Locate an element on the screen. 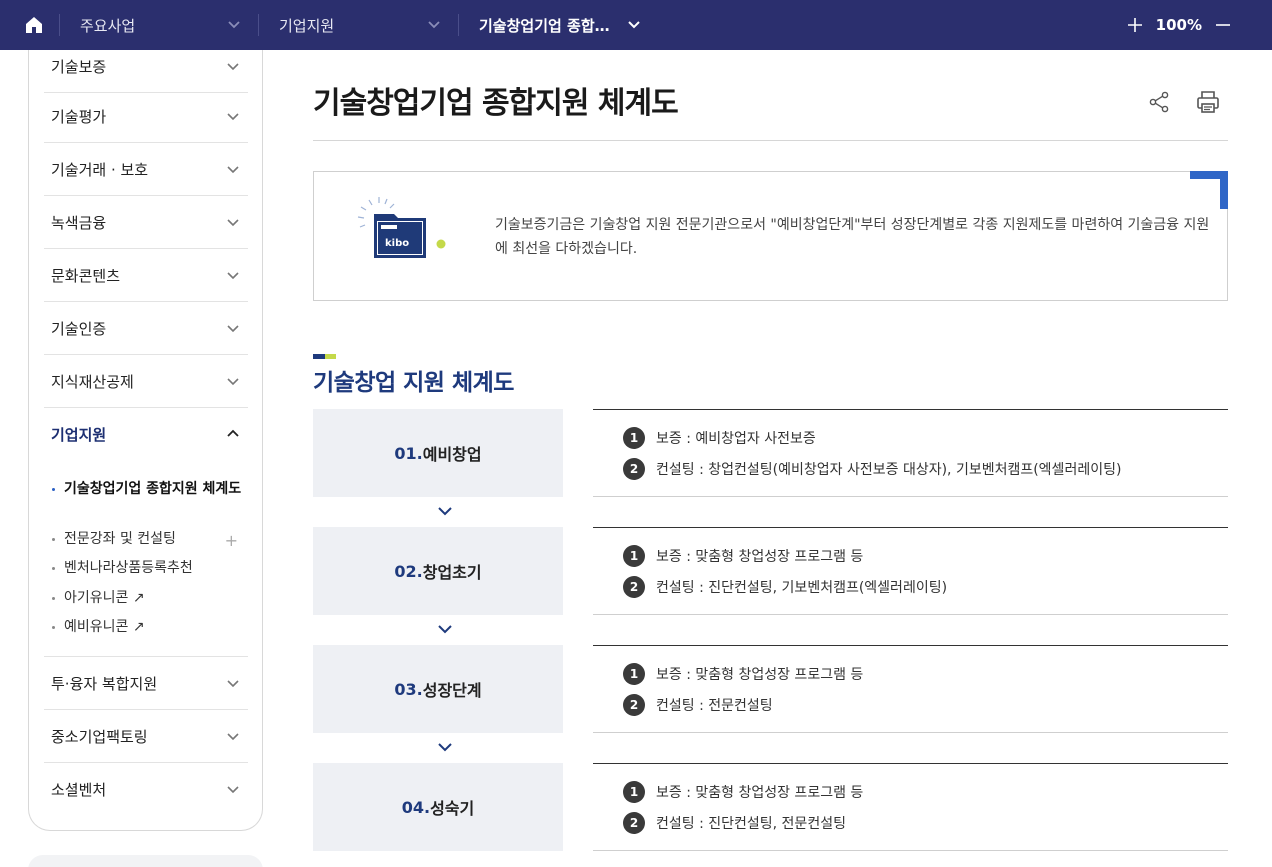  submenu-label: 전문강좌 및 컨설팅 is located at coordinates (120, 539).